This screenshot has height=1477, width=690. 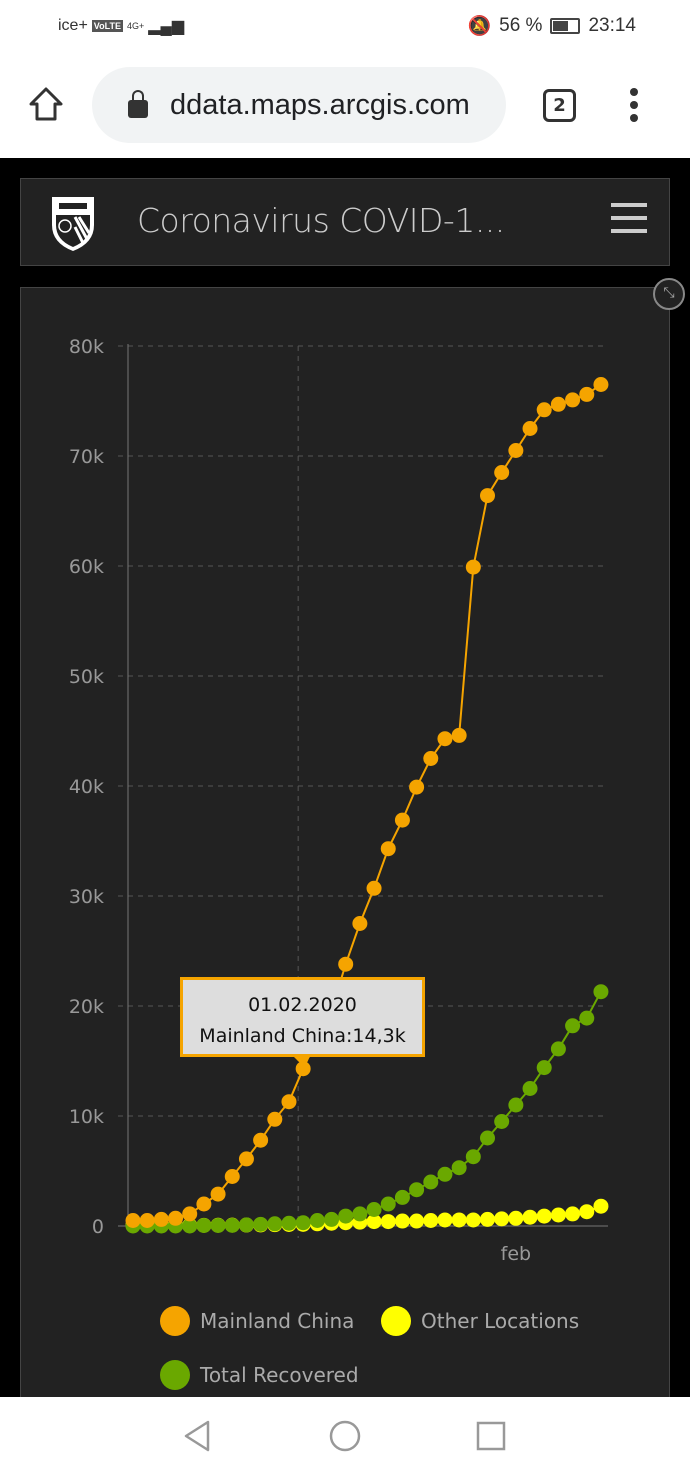 What do you see at coordinates (565, 26) in the screenshot?
I see `battery-icon` at bounding box center [565, 26].